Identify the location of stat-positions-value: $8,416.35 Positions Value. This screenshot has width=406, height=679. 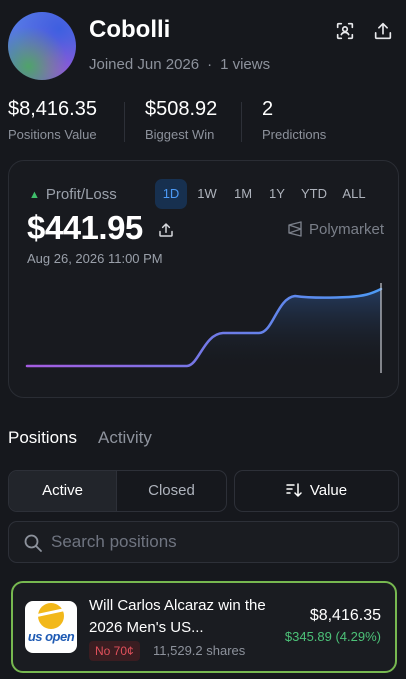
(52, 120).